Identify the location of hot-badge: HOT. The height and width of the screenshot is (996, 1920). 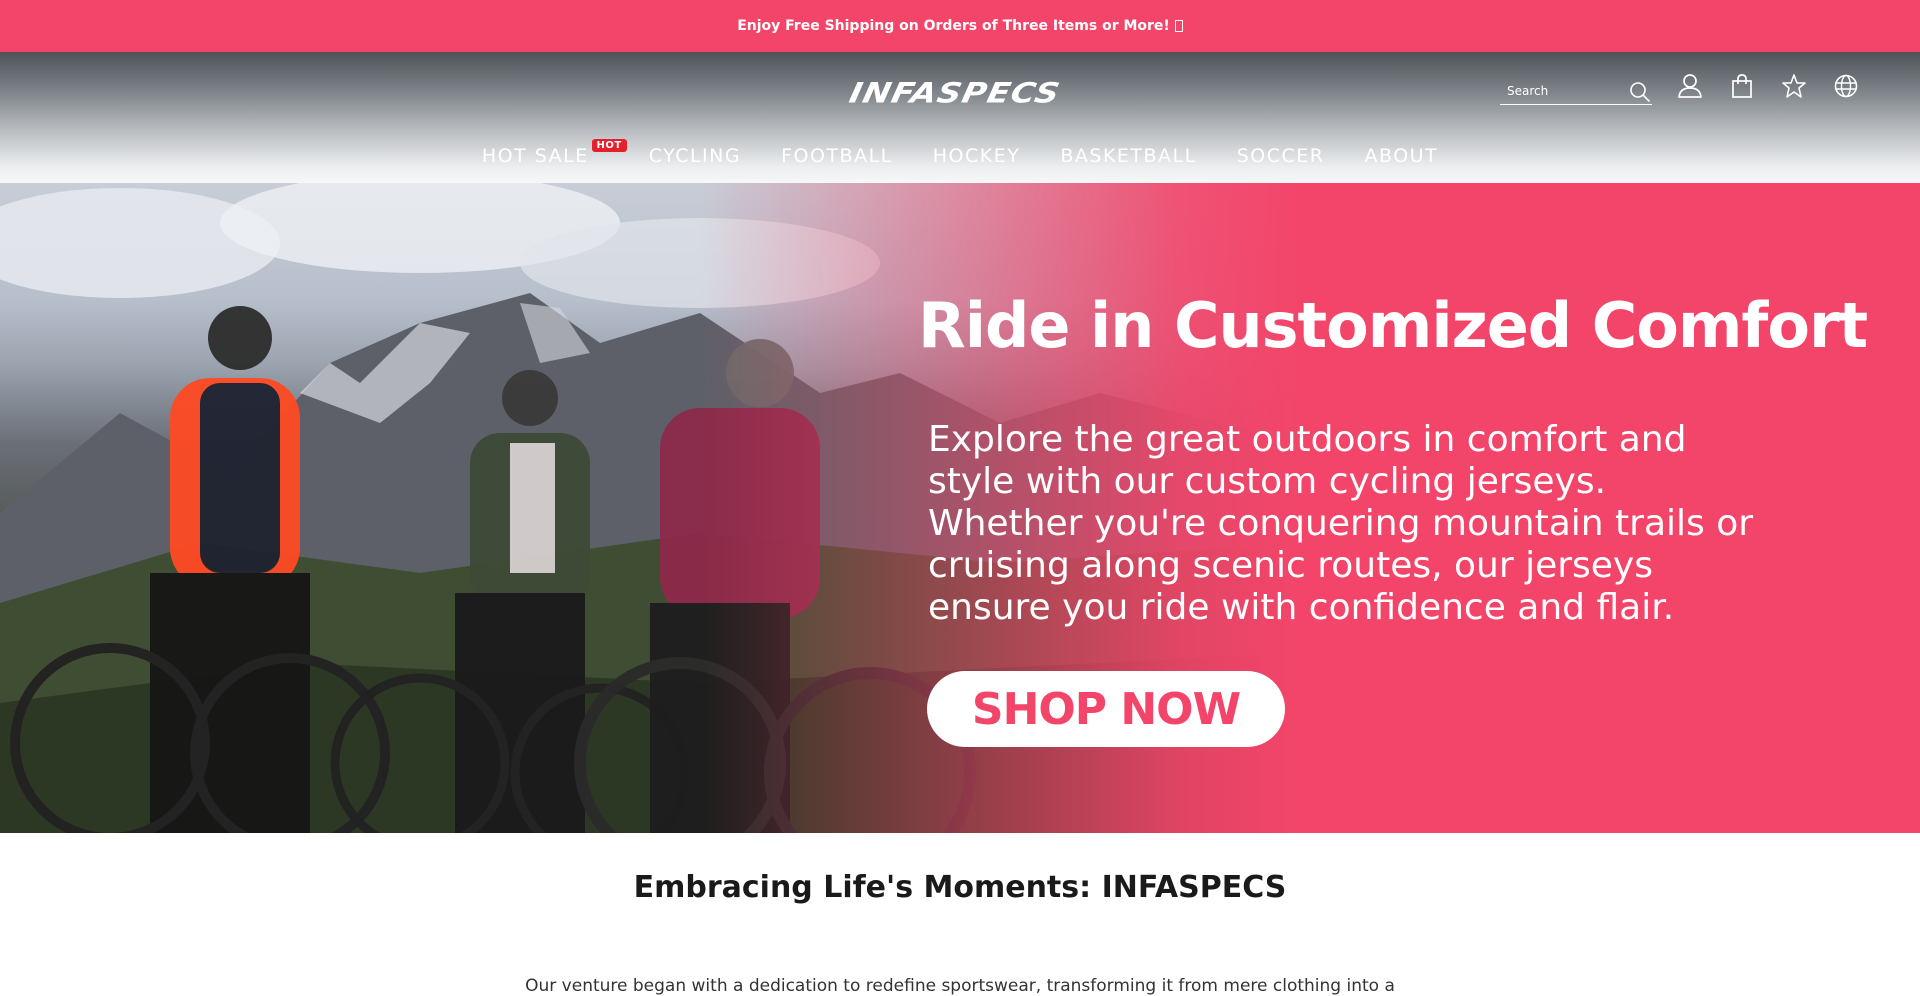
(609, 145).